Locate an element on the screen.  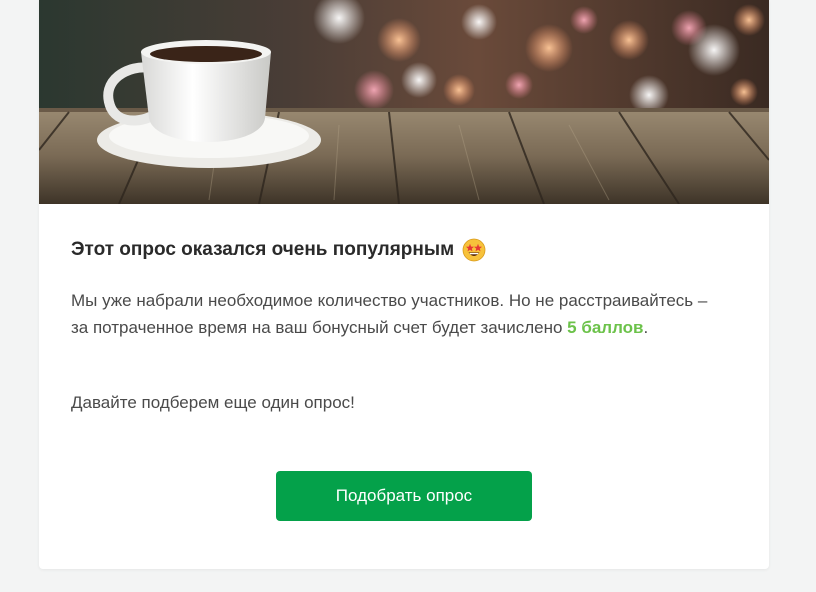
find-survey-button: Подобрать опрос is located at coordinates (404, 496).